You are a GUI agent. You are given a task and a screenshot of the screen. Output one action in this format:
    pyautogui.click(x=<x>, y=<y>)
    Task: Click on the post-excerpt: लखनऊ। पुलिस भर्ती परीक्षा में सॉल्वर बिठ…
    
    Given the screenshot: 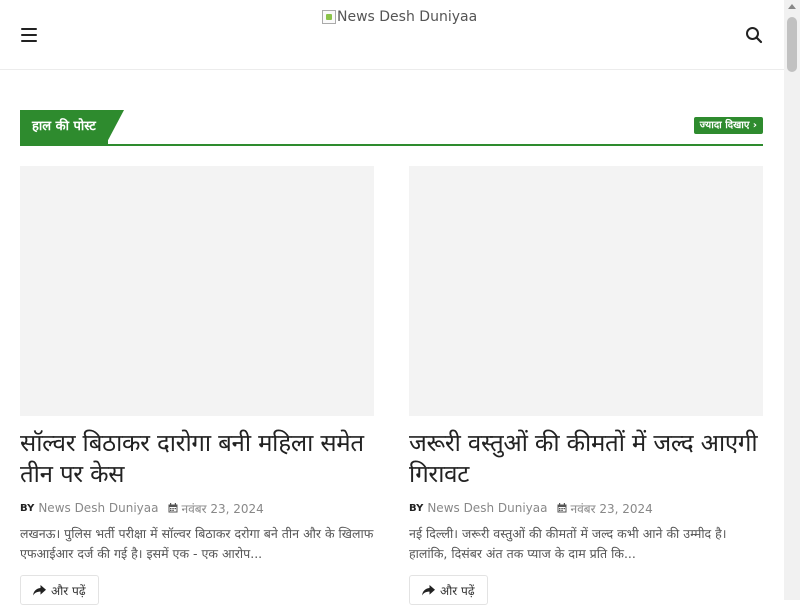 What is the action you would take?
    pyautogui.click(x=197, y=543)
    